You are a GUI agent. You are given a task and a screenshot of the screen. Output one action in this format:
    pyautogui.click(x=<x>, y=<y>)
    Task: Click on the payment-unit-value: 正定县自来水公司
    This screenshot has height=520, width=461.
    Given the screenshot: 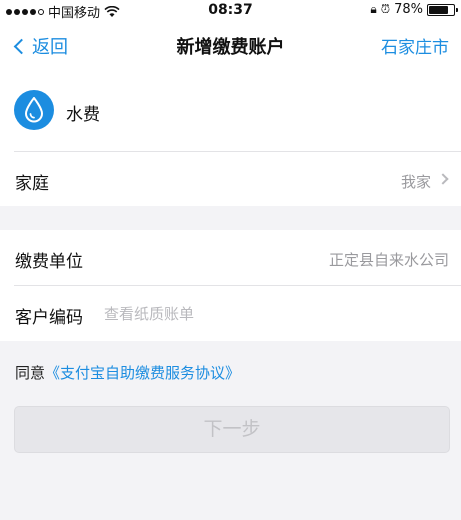 What is the action you would take?
    pyautogui.click(x=388, y=260)
    